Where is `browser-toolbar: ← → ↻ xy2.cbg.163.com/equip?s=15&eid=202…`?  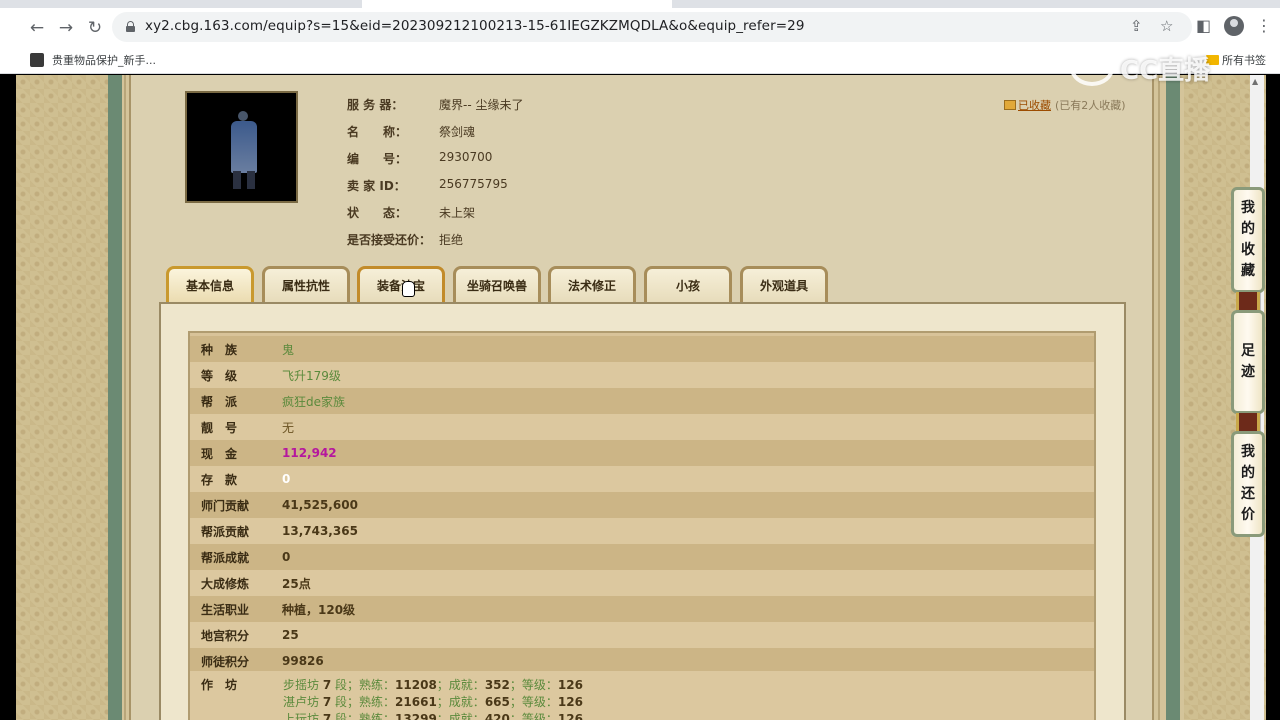 browser-toolbar: ← → ↻ xy2.cbg.163.com/equip?s=15&eid=202… is located at coordinates (640, 27).